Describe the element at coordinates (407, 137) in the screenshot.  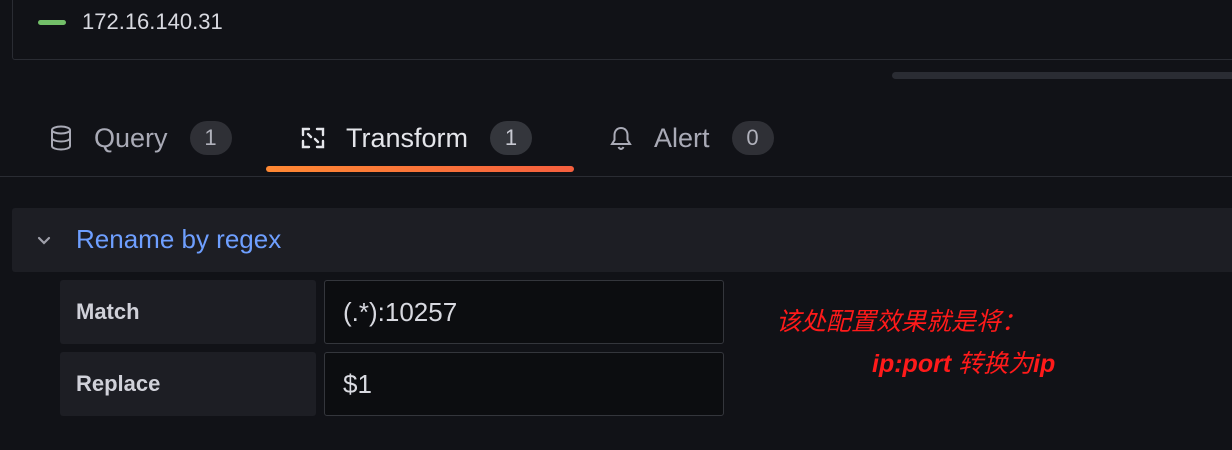
I see `tab-transform-label: Transform` at that location.